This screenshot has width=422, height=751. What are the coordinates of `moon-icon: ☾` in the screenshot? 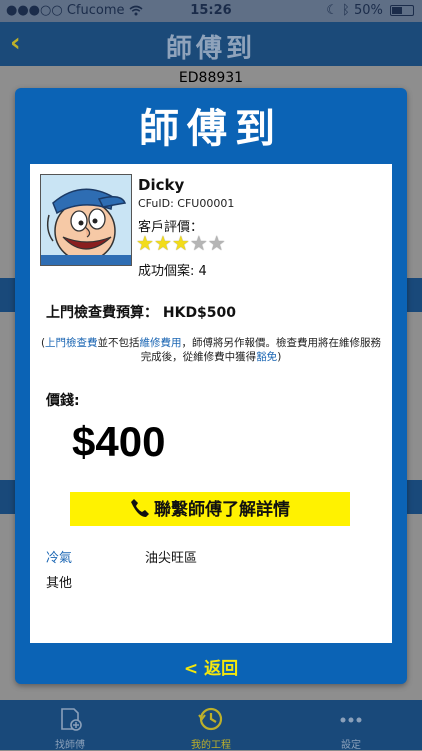 It's located at (332, 10).